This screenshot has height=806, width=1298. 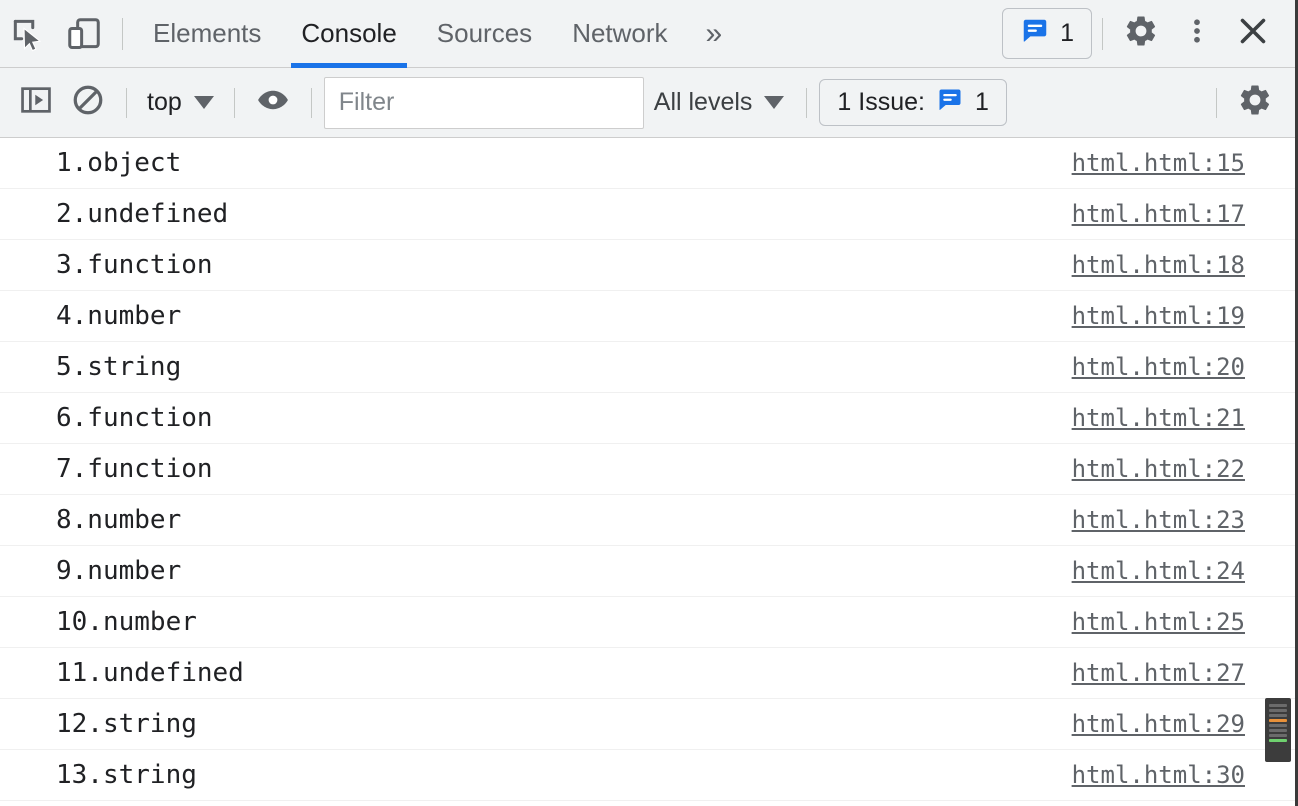 I want to click on devtools-tabbar: Elements Console Sources Network » 1, so click(x=647, y=34).